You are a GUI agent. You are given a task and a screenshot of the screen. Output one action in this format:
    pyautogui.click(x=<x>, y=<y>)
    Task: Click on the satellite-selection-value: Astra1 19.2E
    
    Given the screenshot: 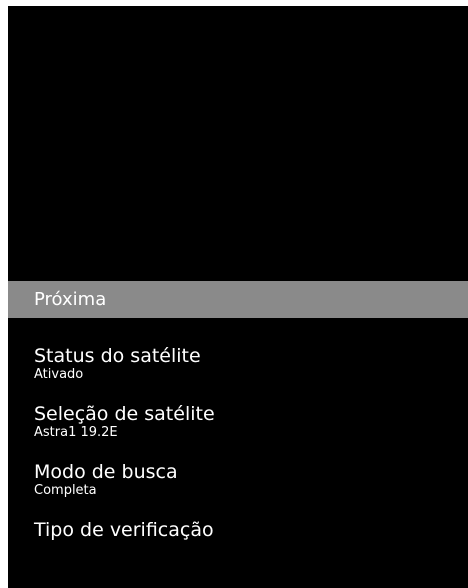 What is the action you would take?
    pyautogui.click(x=76, y=432)
    